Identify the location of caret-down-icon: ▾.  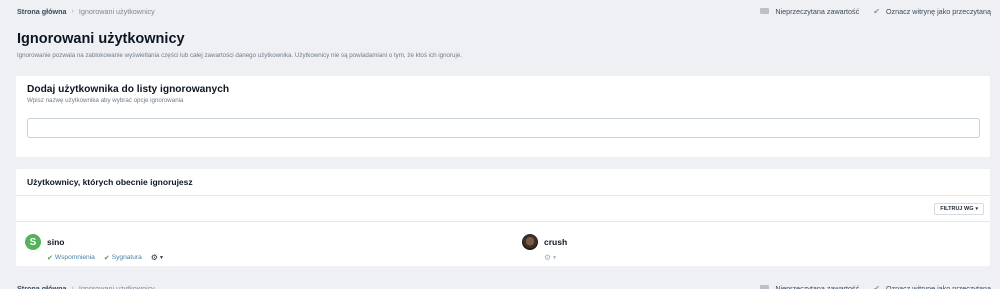
(976, 209).